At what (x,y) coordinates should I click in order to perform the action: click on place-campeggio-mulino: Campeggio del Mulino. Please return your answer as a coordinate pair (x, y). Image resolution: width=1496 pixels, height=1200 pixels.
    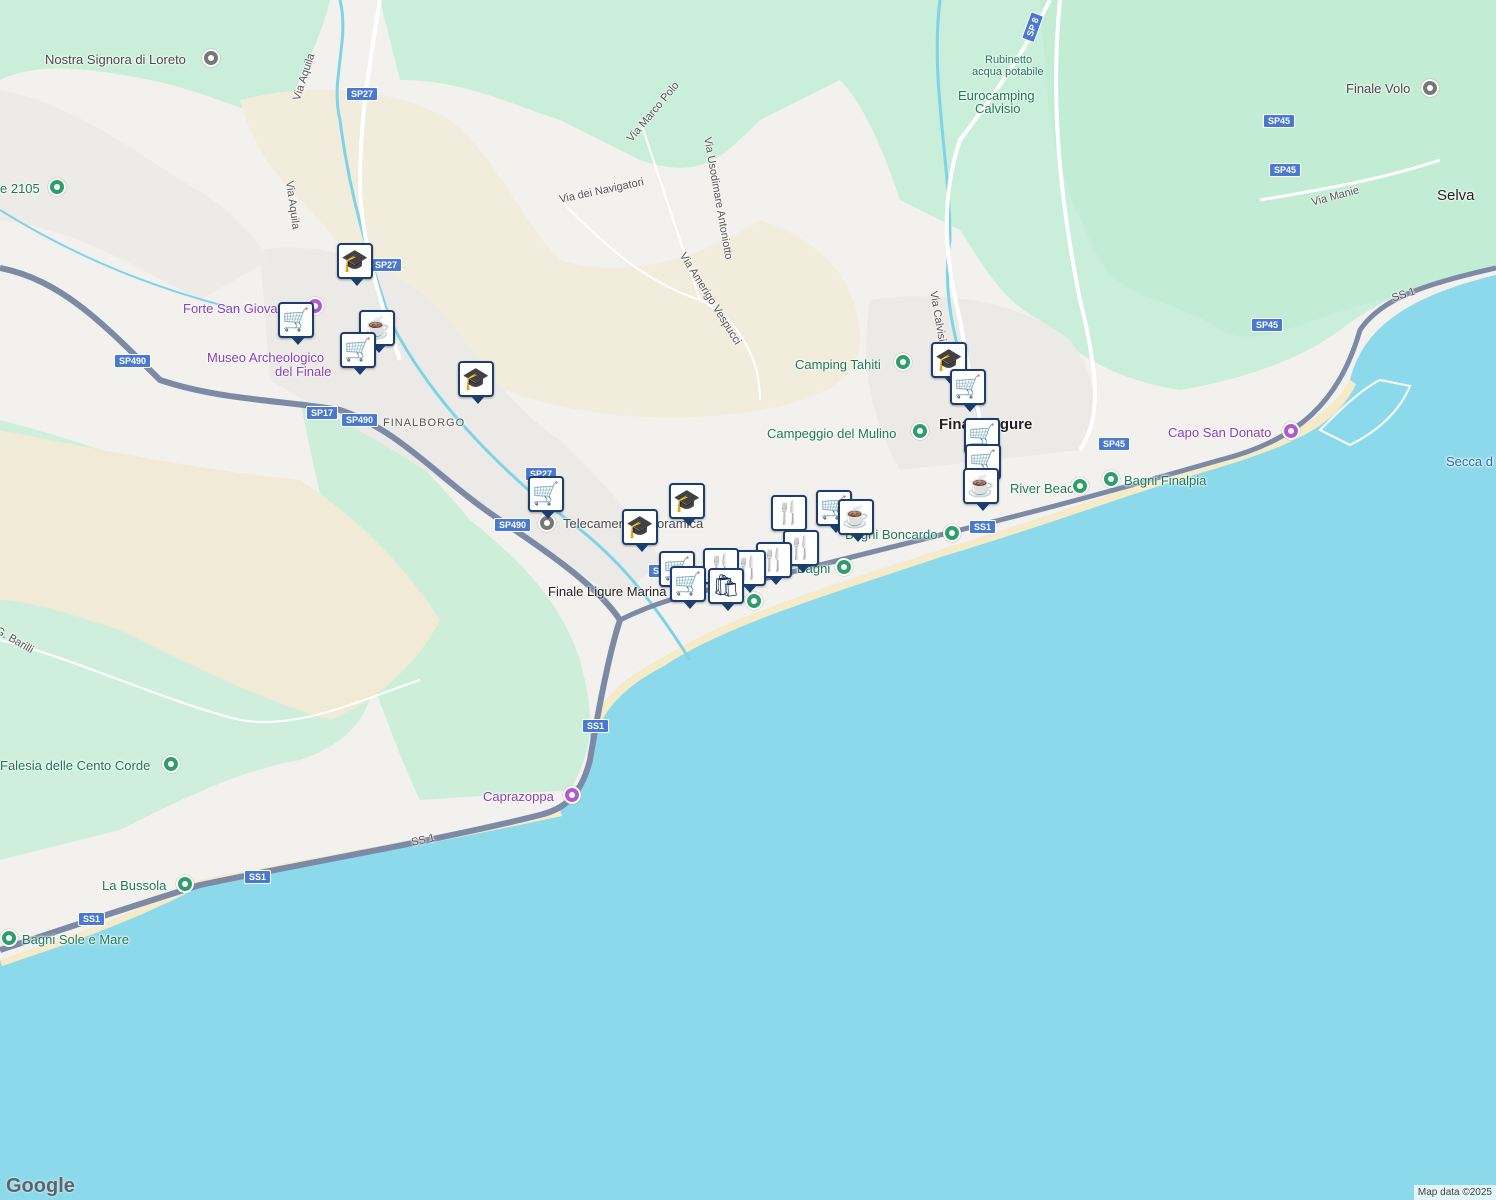
    Looking at the image, I should click on (831, 433).